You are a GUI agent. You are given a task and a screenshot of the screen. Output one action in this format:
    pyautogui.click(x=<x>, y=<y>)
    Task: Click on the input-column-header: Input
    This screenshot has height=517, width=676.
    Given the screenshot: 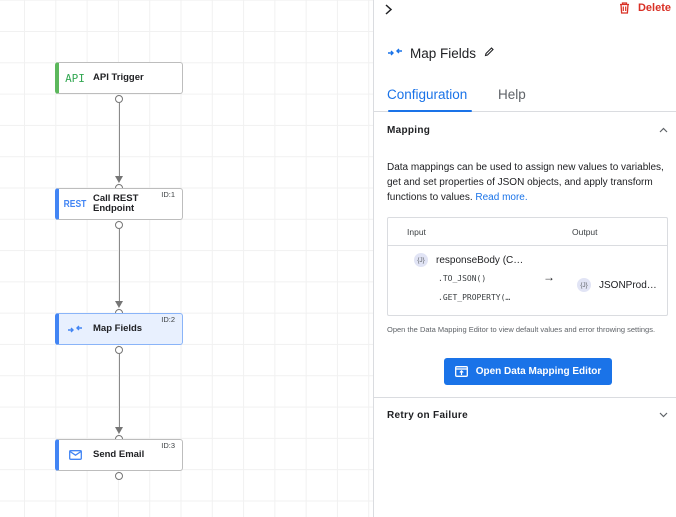 What is the action you would take?
    pyautogui.click(x=416, y=232)
    